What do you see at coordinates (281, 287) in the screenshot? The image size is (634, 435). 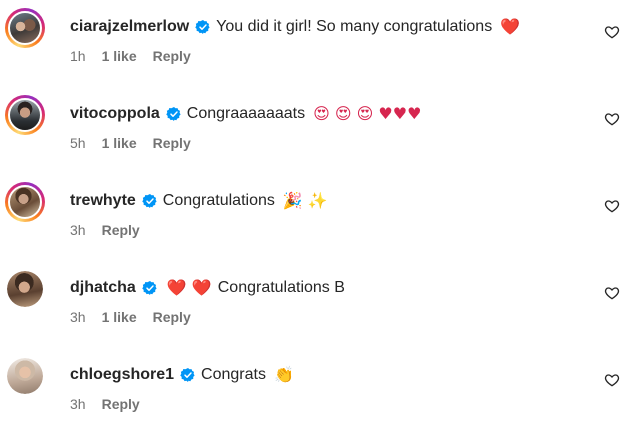 I see `comment-text: Congratulations B` at bounding box center [281, 287].